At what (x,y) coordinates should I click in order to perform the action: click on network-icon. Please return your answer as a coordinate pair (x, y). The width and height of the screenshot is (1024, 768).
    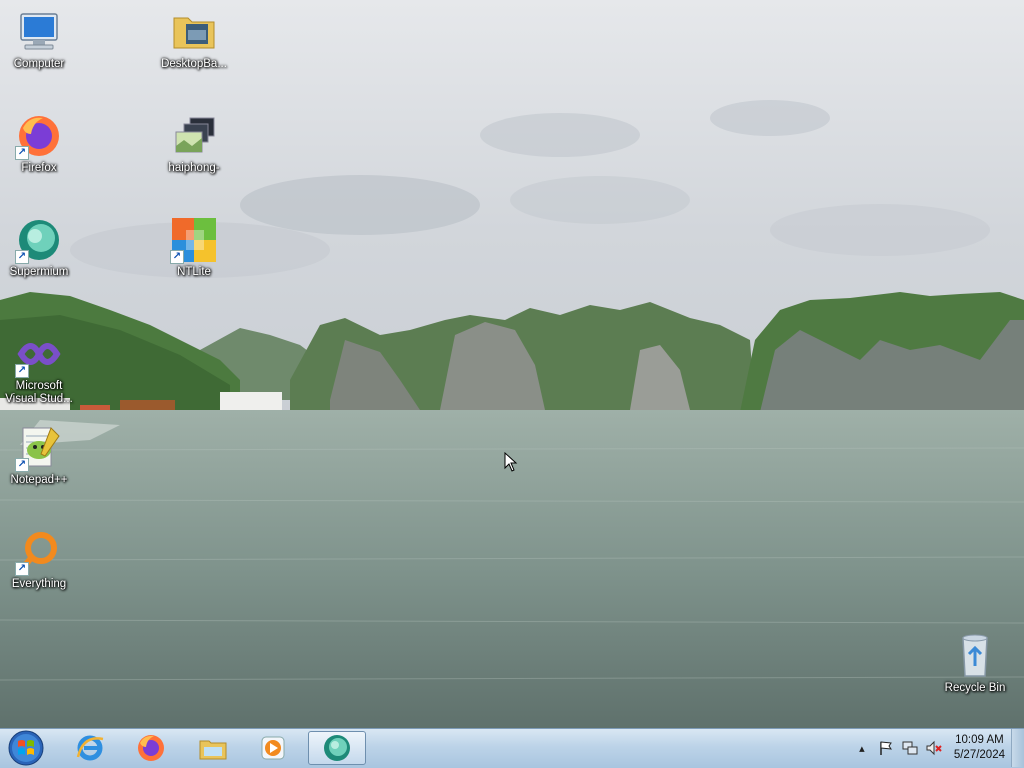
    Looking at the image, I should click on (910, 748).